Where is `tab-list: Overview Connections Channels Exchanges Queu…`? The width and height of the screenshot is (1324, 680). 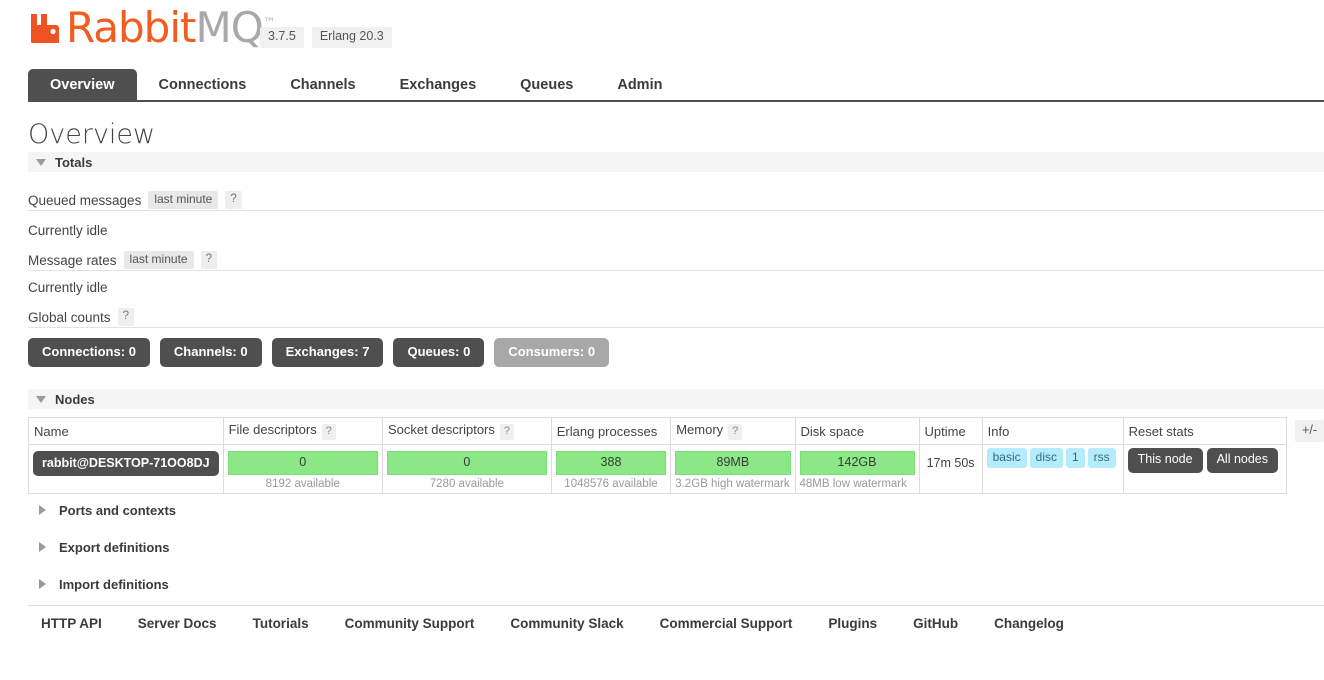 tab-list: Overview Connections Channels Exchanges Queu… is located at coordinates (676, 85).